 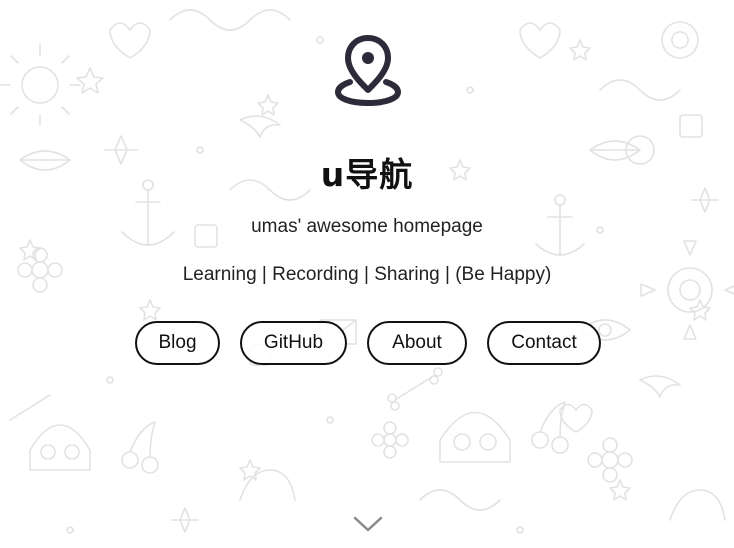 I want to click on nav-links: Blog GitHub About Contact, so click(x=367, y=345).